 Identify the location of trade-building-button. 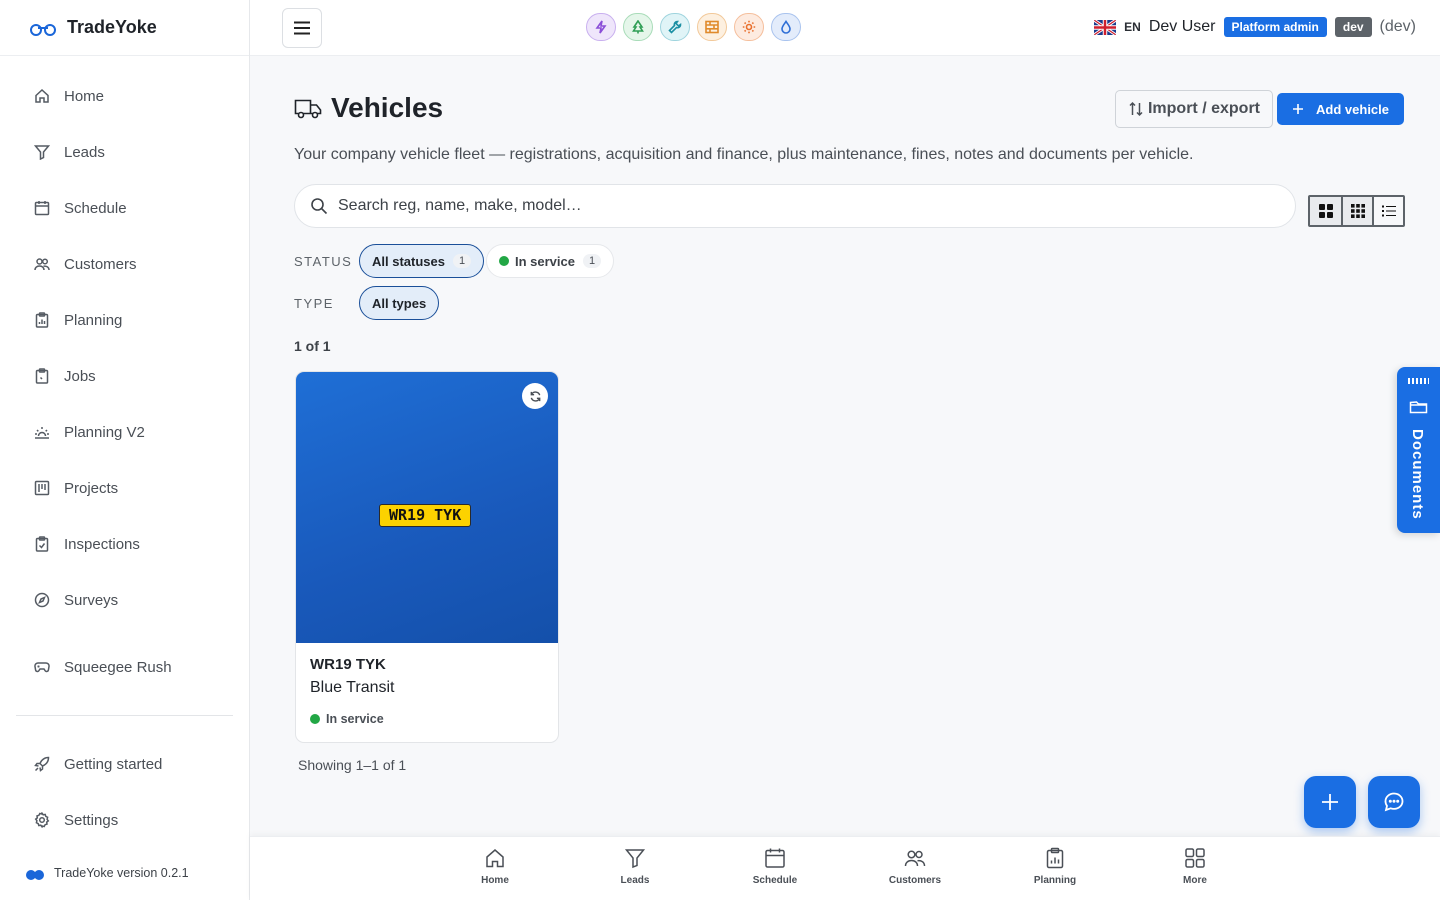
(712, 27).